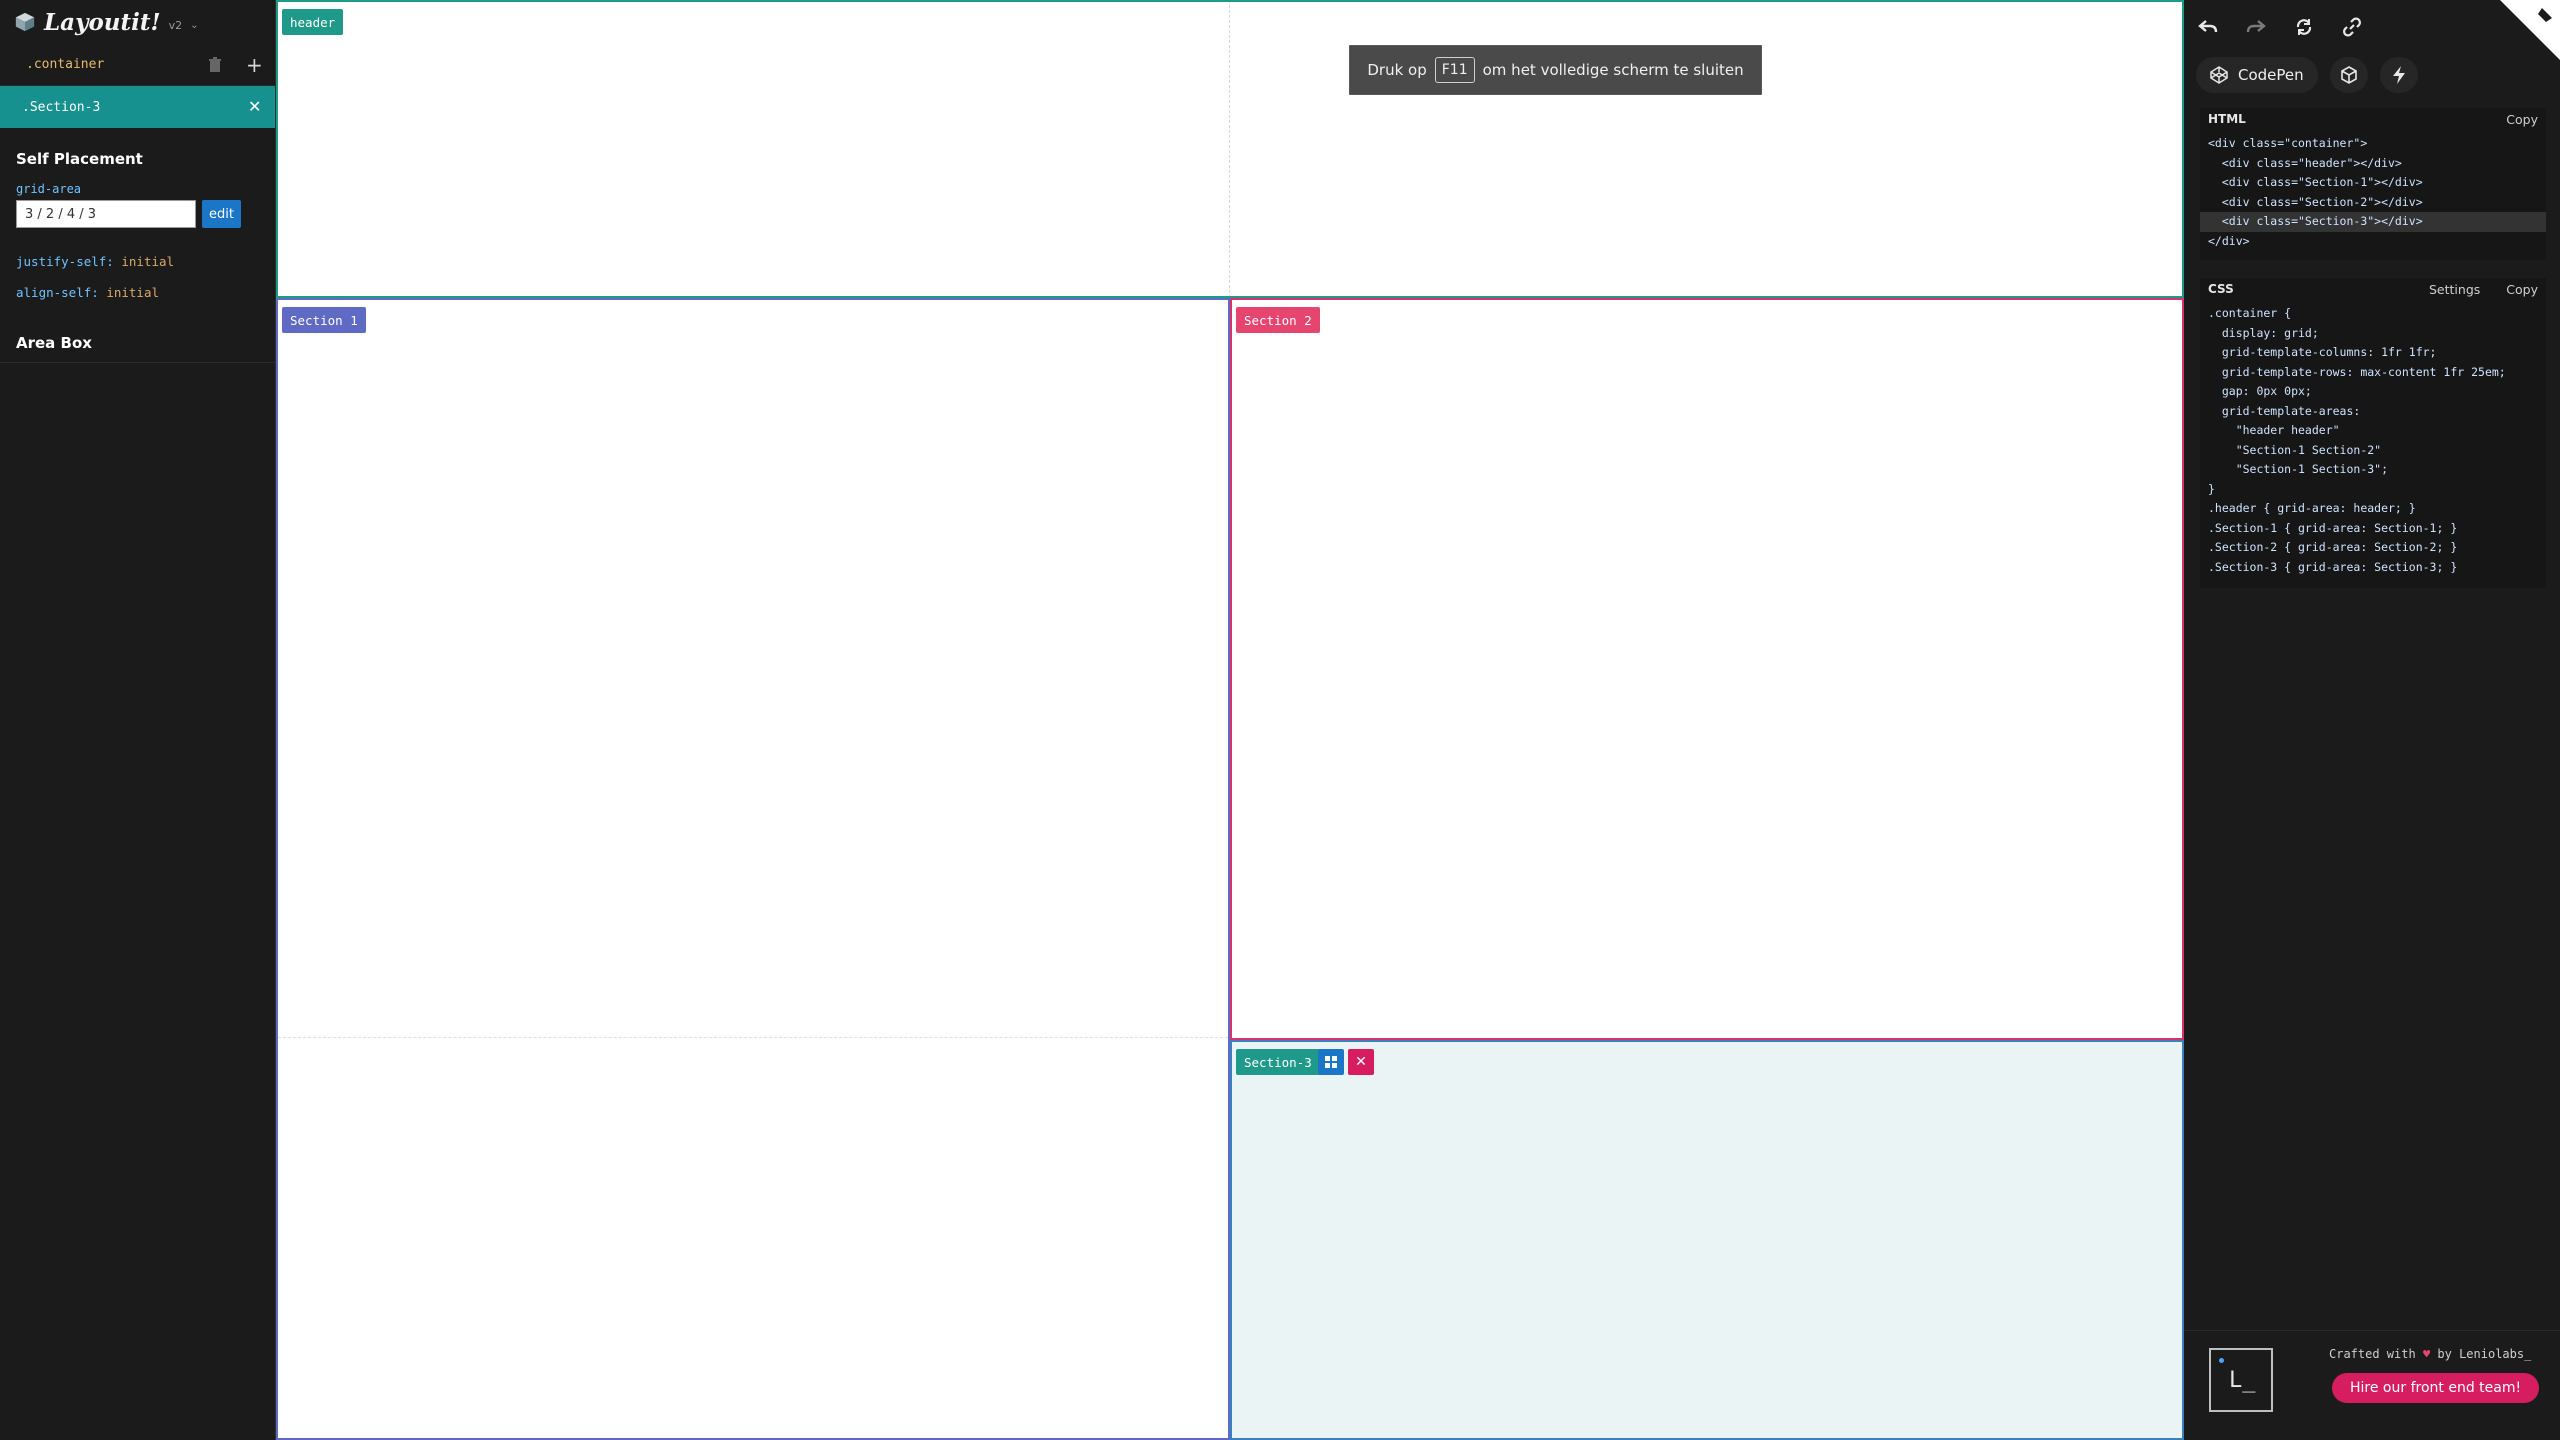 The height and width of the screenshot is (1440, 2560). I want to click on grid-icon, so click(1331, 1062).